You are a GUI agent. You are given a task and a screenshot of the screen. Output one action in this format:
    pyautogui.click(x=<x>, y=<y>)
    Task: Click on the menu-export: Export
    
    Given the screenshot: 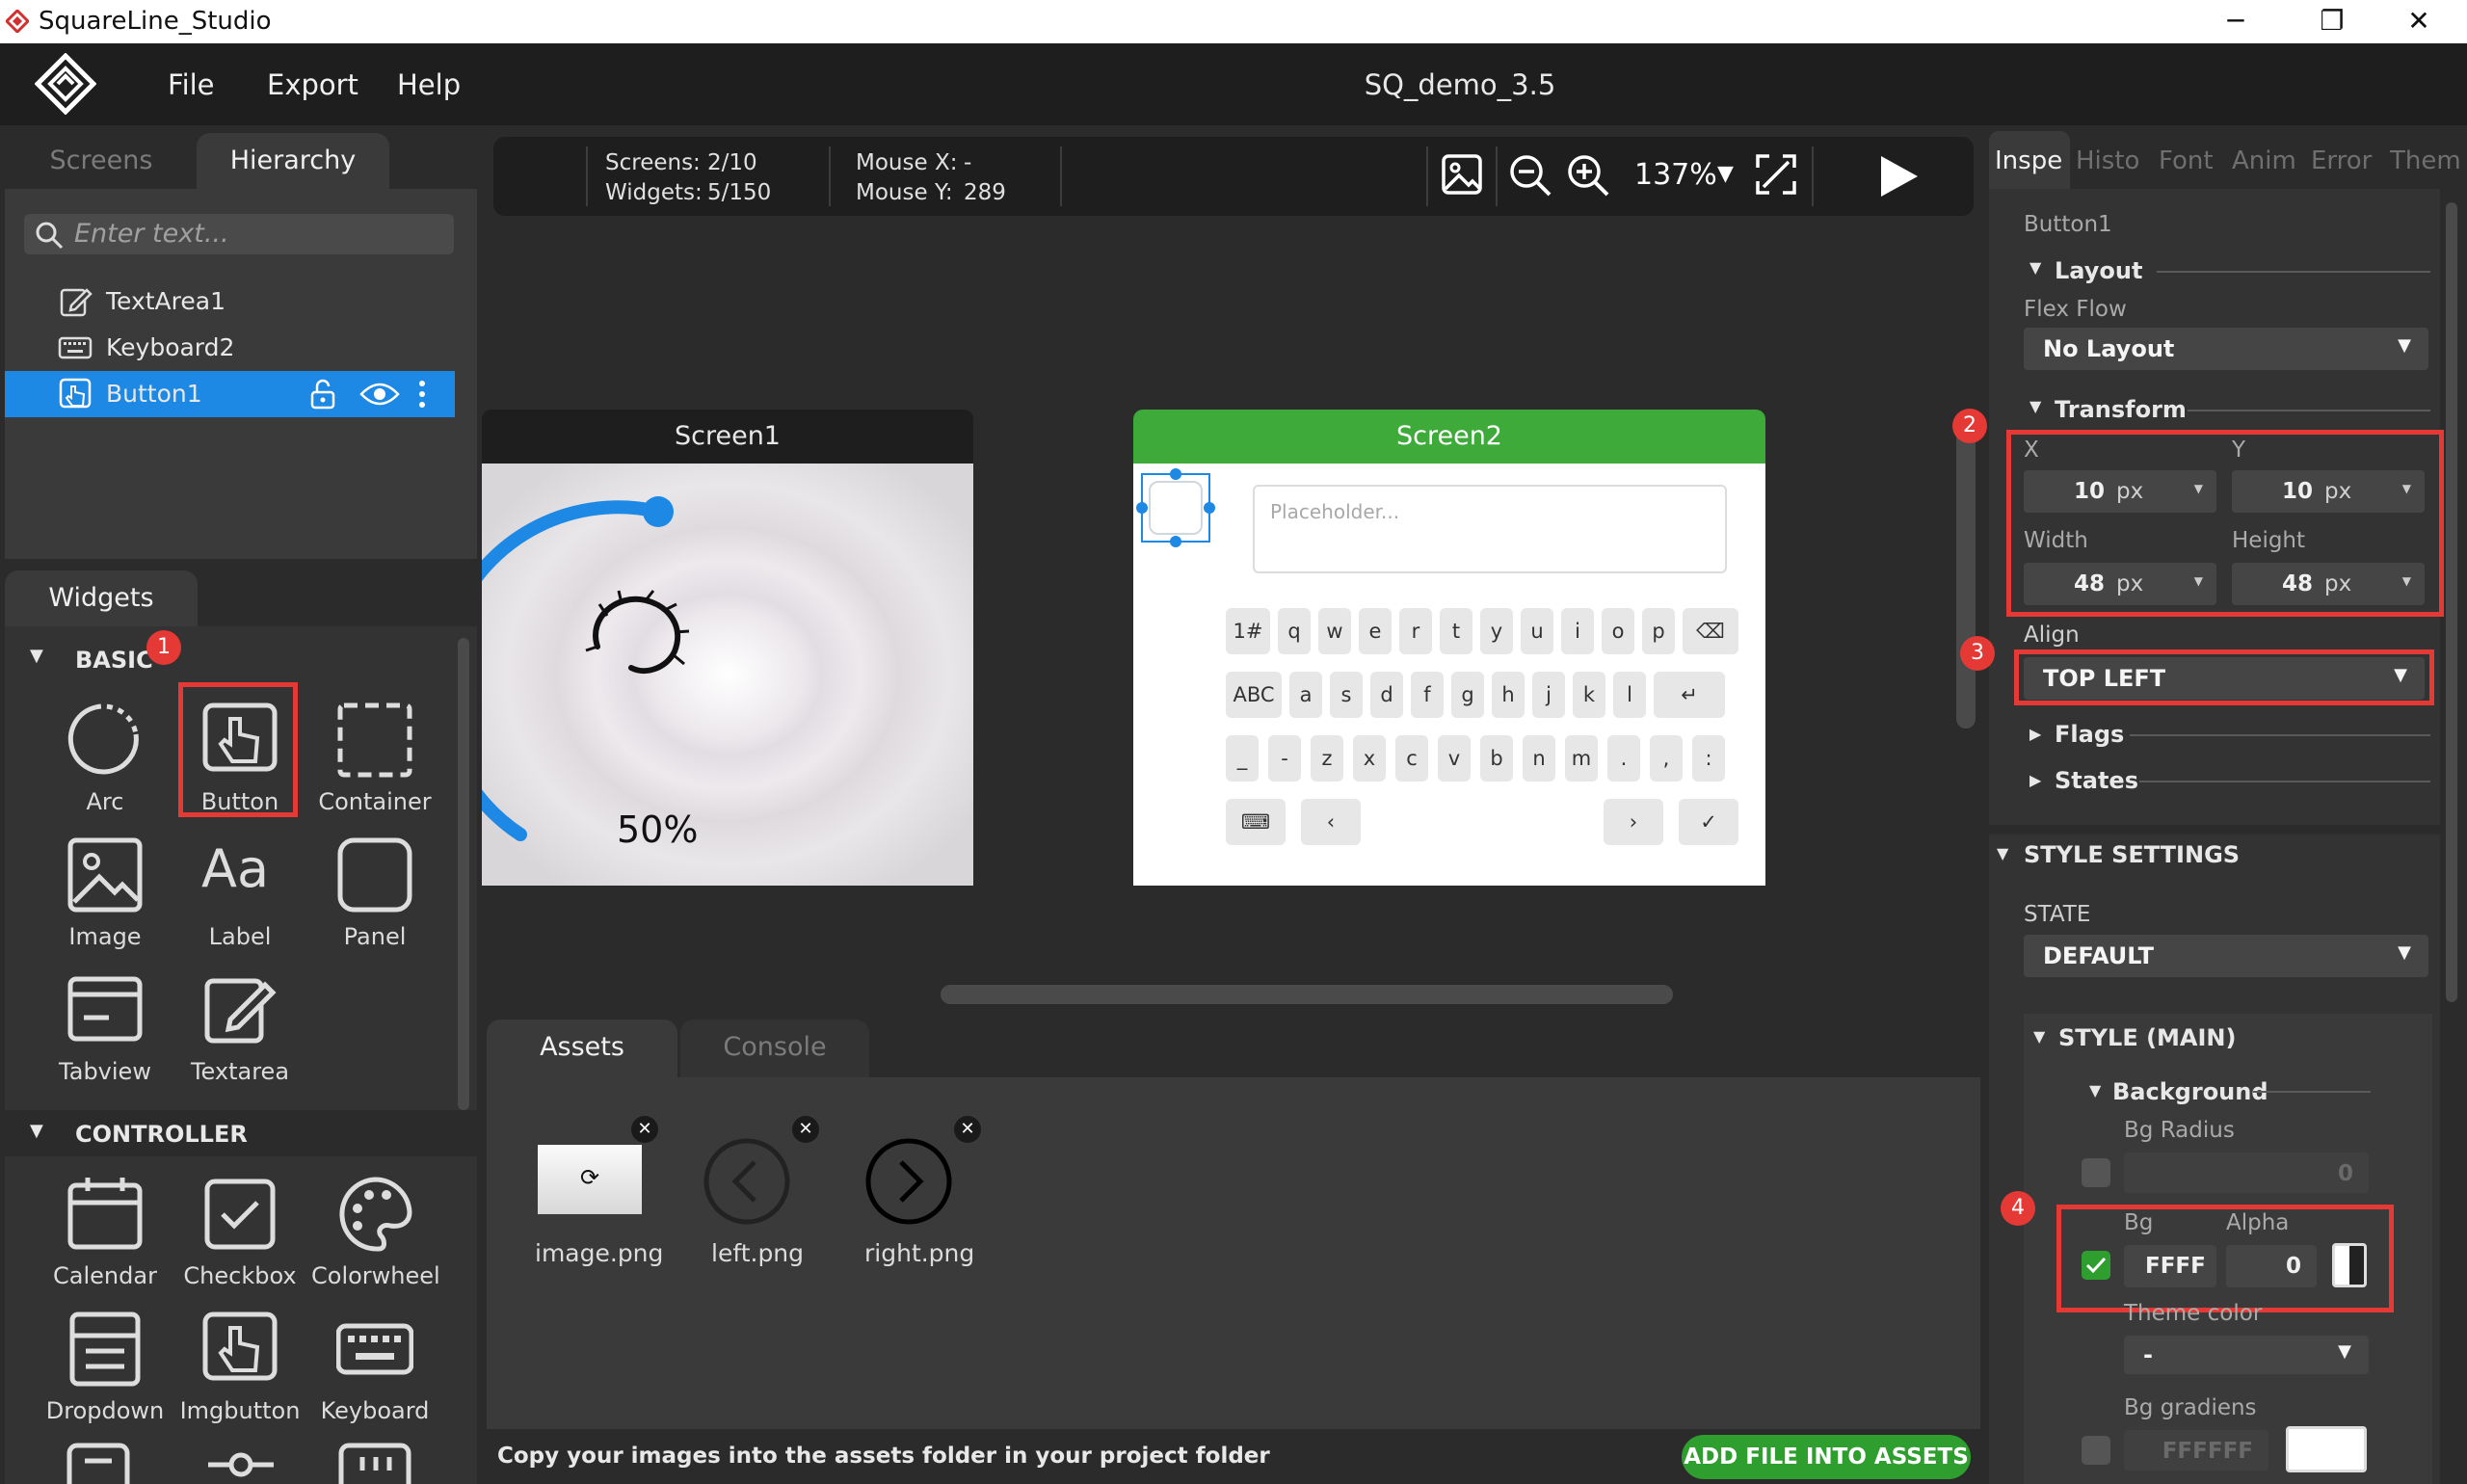 What is the action you would take?
    pyautogui.click(x=312, y=84)
    